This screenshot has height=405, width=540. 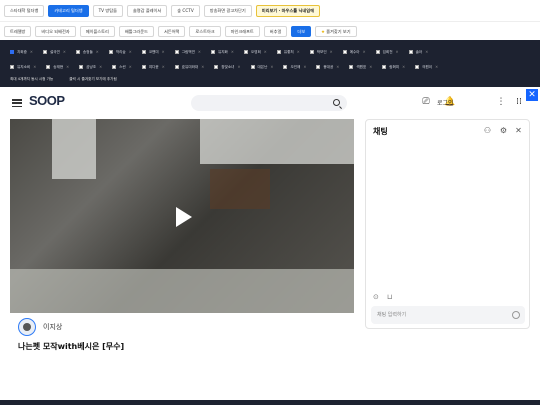 What do you see at coordinates (294, 67) in the screenshot?
I see `filter-item: 오인애 ✕` at bounding box center [294, 67].